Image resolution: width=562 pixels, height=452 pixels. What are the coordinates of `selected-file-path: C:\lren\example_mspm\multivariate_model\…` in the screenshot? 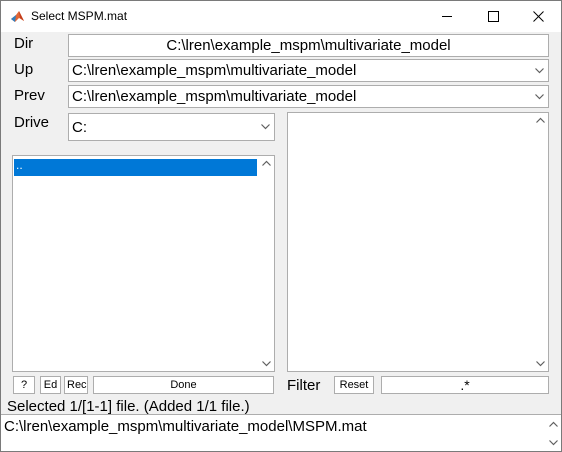 It's located at (185, 426).